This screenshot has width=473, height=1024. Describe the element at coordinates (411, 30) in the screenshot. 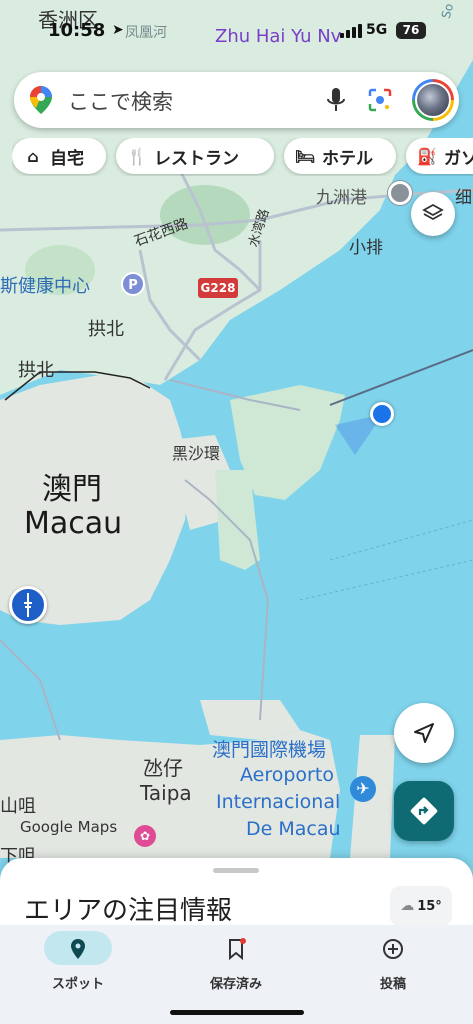

I see `battery-indicator: 76` at that location.